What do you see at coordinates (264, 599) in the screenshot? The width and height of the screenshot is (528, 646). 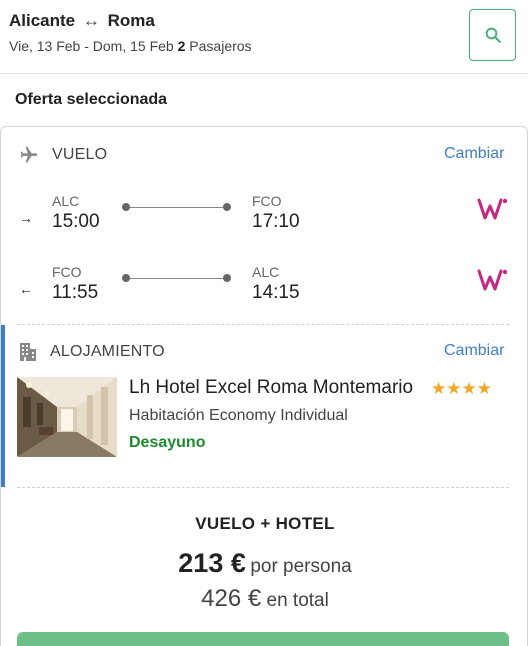 I see `price-total: 426 € en total` at bounding box center [264, 599].